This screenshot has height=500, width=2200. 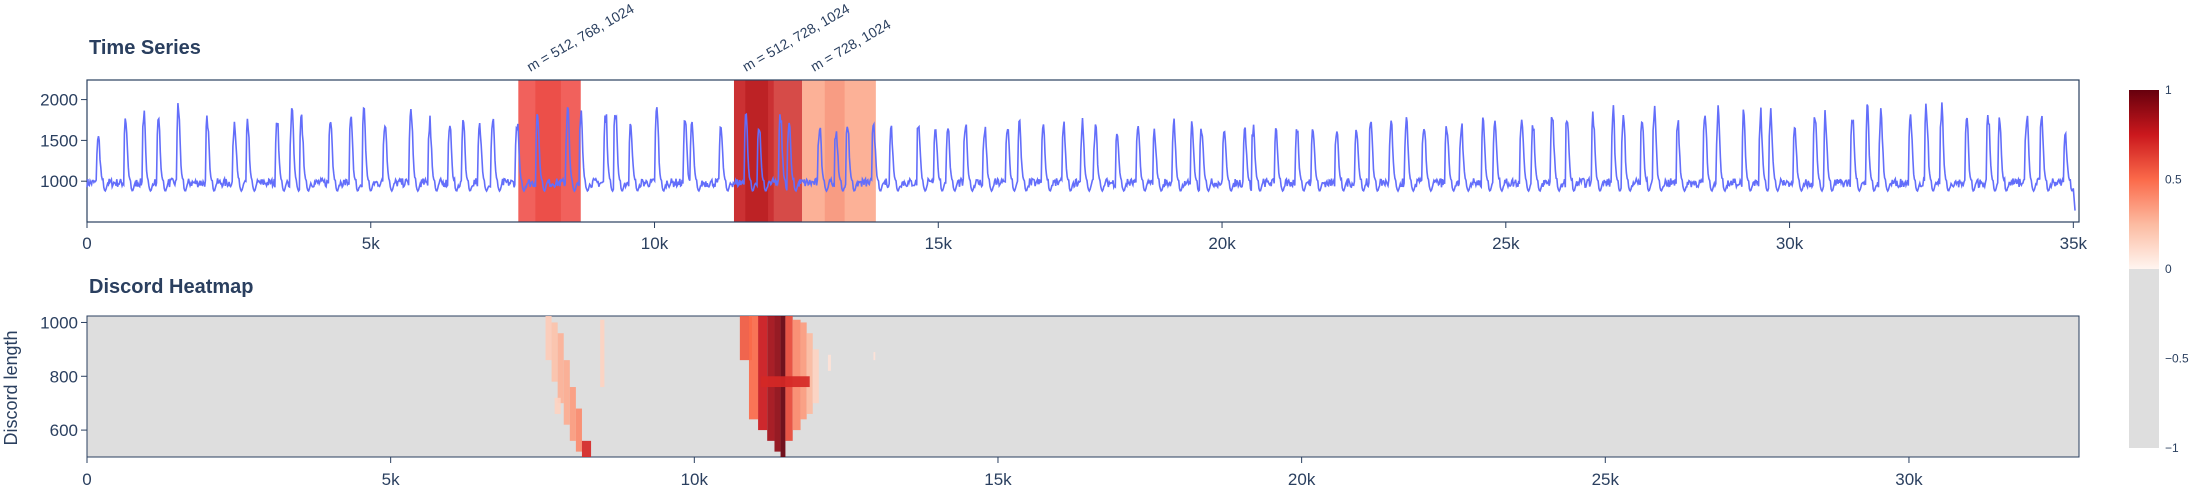 What do you see at coordinates (1790, 243) in the screenshot?
I see `ts-x-tick-label: 30k` at bounding box center [1790, 243].